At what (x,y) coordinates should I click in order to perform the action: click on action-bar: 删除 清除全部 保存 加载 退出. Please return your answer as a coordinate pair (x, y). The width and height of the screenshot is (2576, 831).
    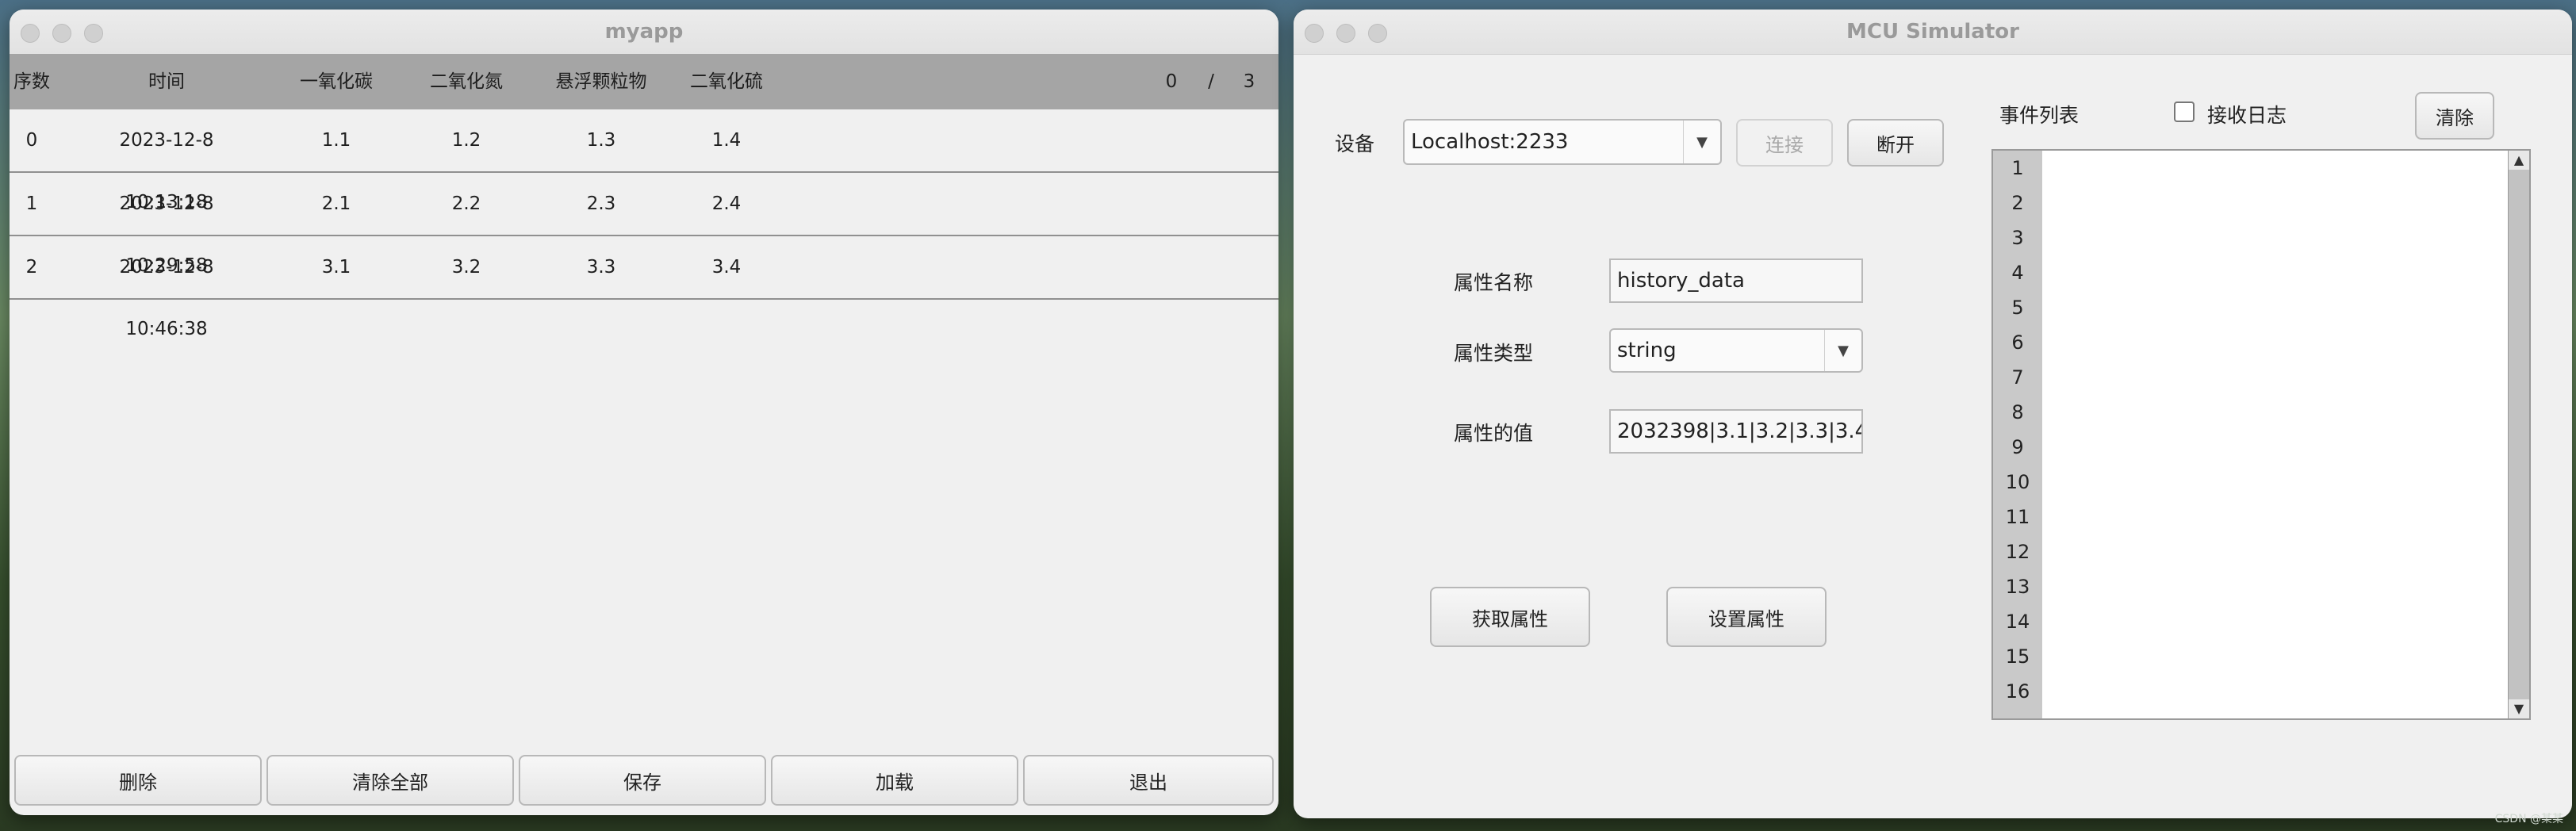
    Looking at the image, I should click on (644, 776).